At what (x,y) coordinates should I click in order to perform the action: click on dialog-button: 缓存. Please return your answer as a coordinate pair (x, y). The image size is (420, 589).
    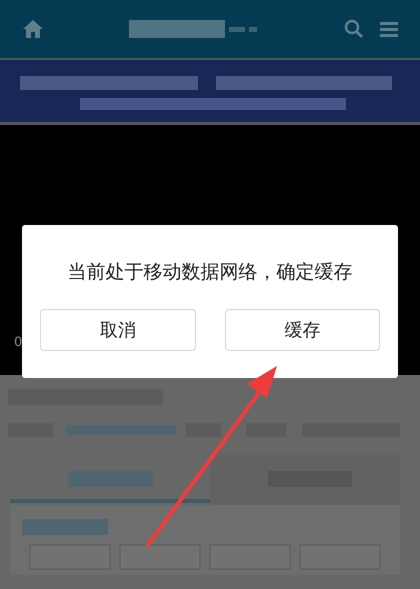
    Looking at the image, I should click on (302, 330).